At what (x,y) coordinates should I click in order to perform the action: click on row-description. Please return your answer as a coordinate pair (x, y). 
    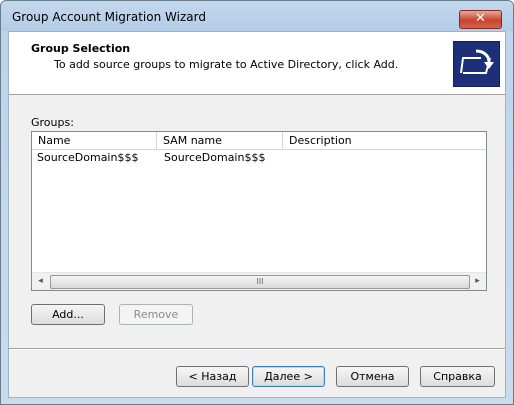
    Looking at the image, I should click on (287, 158).